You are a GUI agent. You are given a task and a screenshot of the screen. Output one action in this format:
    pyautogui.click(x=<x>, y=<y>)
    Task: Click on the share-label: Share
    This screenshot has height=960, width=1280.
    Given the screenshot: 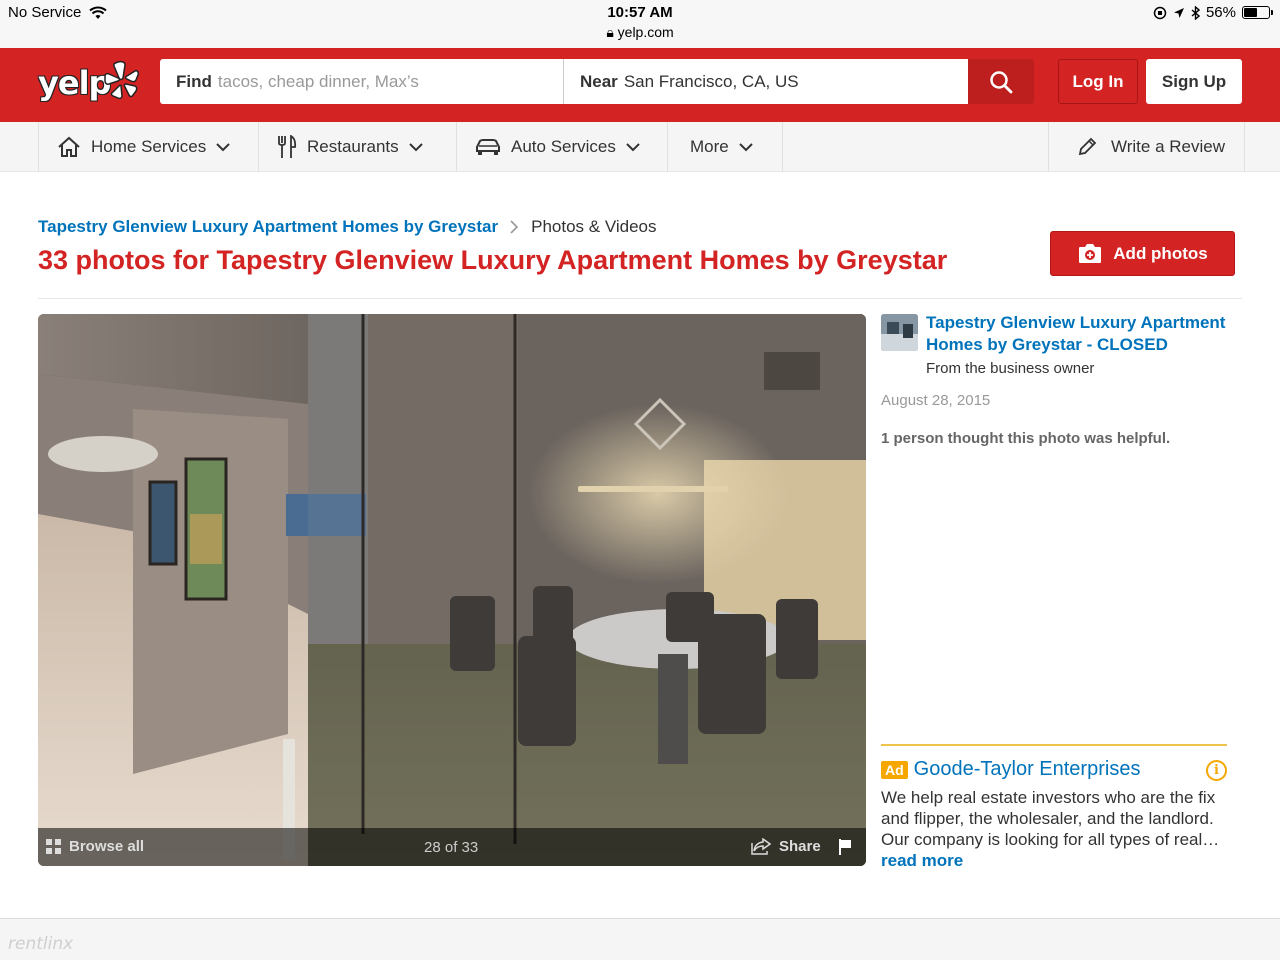 What is the action you would take?
    pyautogui.click(x=800, y=846)
    